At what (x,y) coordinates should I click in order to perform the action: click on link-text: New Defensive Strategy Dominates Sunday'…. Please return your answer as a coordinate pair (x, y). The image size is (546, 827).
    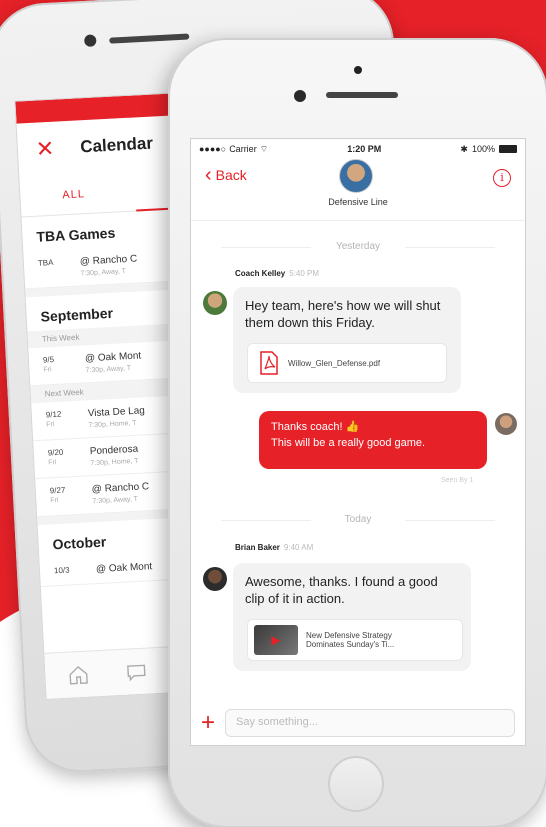
    Looking at the image, I should click on (350, 640).